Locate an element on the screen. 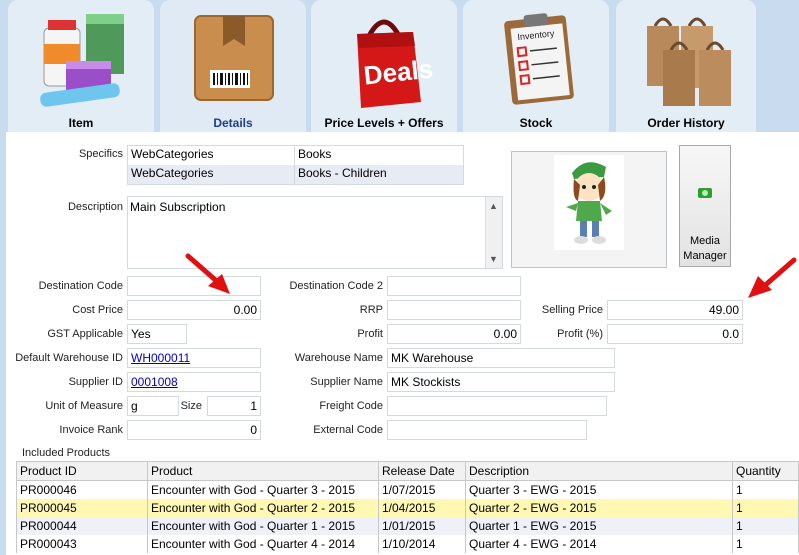  supplier-name-label: Supplier Name is located at coordinates (346, 382).